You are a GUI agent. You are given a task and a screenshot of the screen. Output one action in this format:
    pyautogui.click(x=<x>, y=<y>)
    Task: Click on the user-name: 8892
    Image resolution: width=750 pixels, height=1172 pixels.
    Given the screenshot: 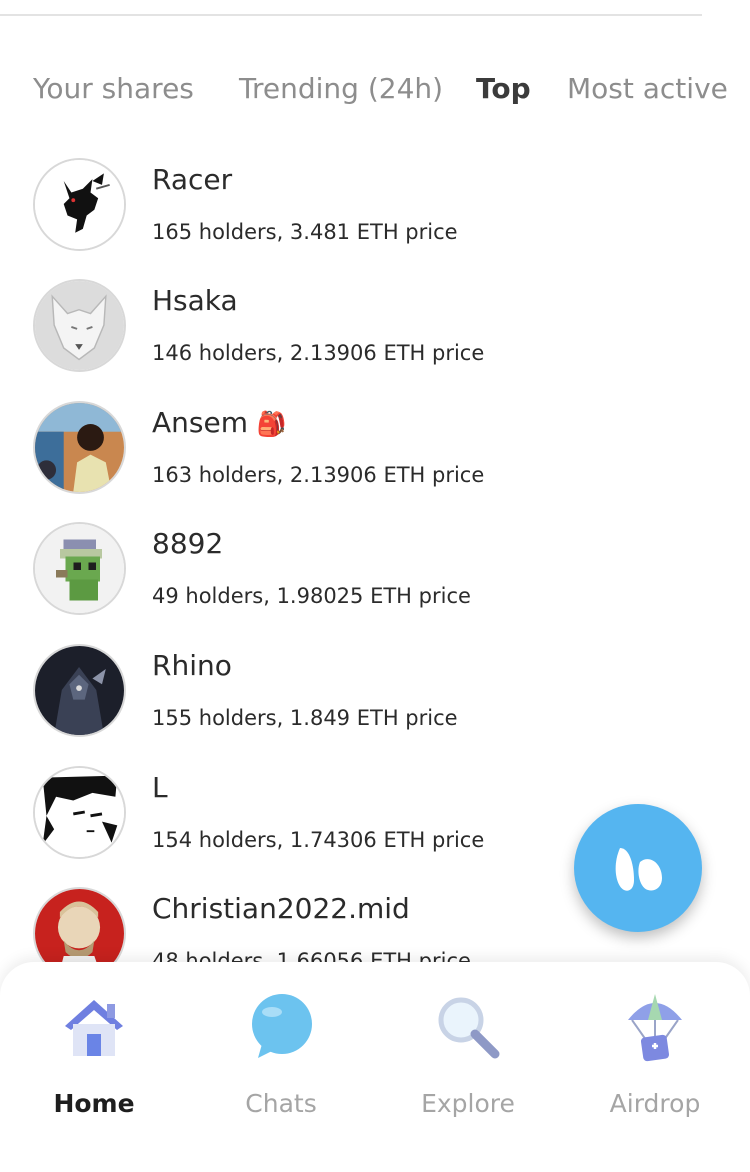 What is the action you would take?
    pyautogui.click(x=188, y=543)
    